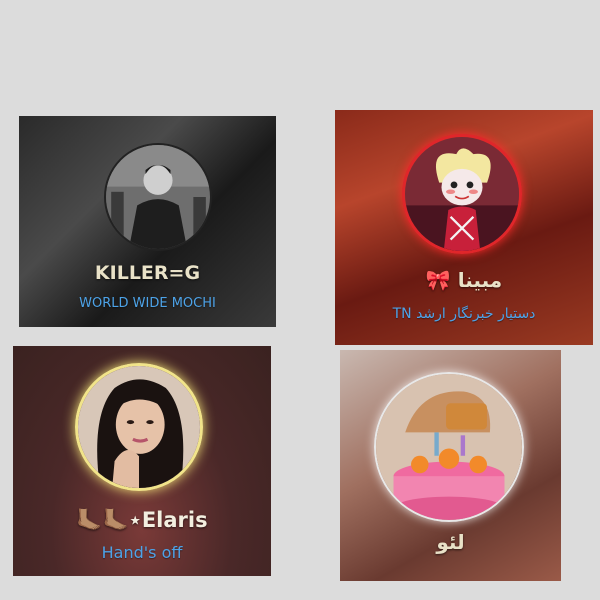  What do you see at coordinates (147, 303) in the screenshot?
I see `profile-subtitle: WORLD WIDE MOCHI` at bounding box center [147, 303].